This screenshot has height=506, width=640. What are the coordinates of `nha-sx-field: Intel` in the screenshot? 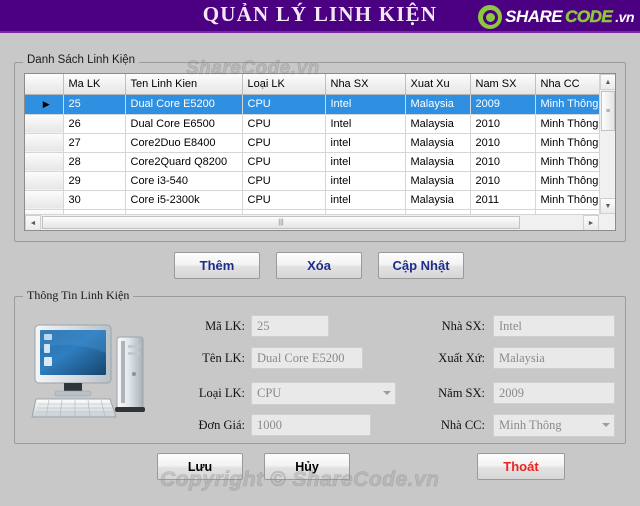 It's located at (554, 326).